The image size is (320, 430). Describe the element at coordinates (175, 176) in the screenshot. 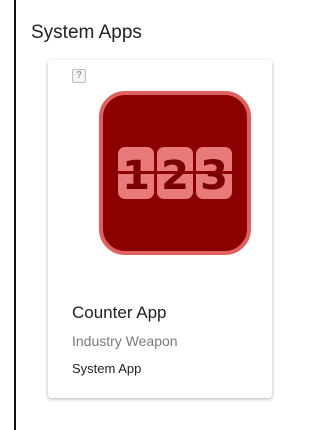

I see `digit-2: 2` at that location.